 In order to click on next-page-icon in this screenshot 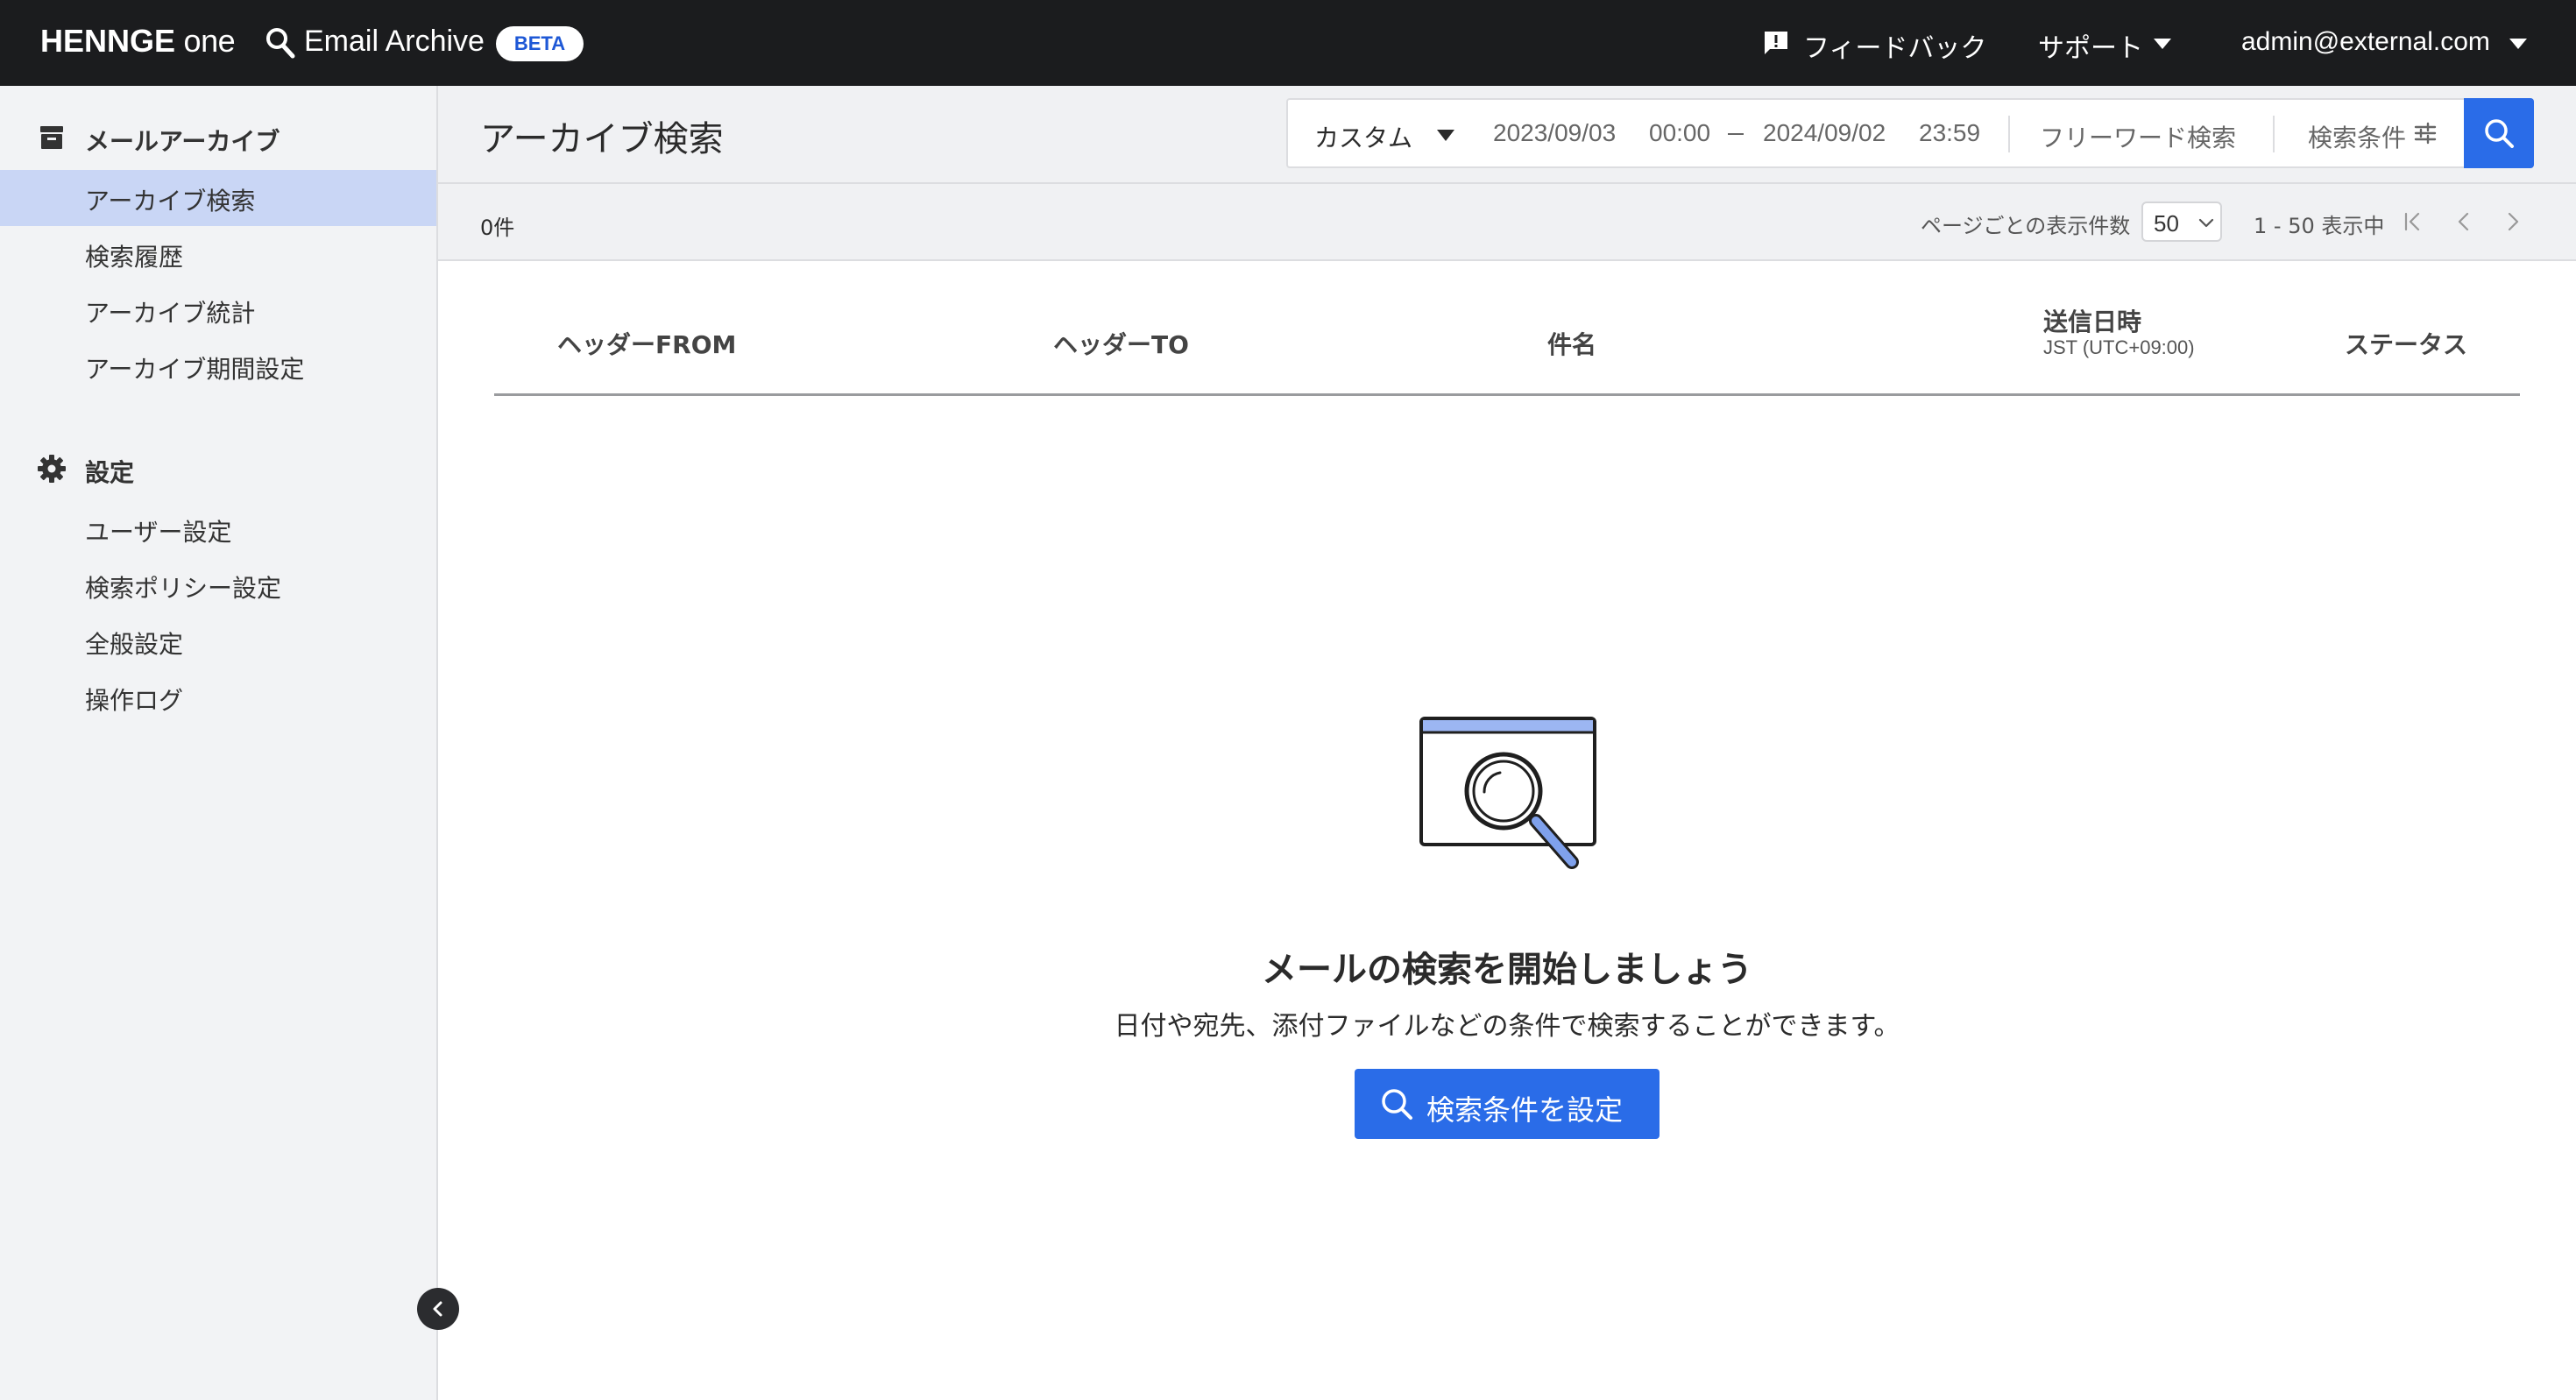, I will do `click(2513, 222)`.